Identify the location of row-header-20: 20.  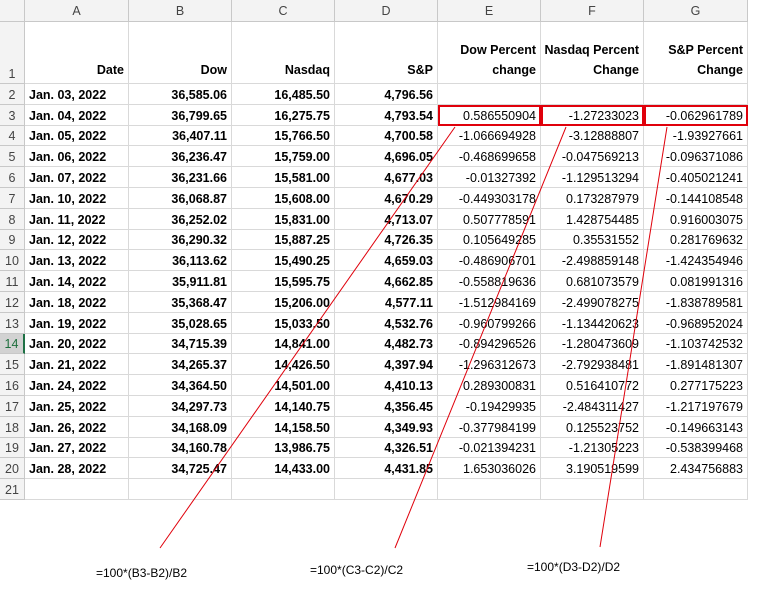
(12, 469).